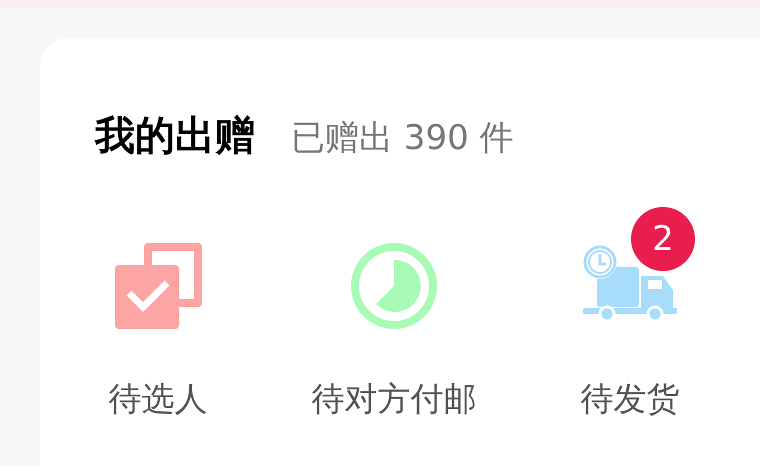  I want to click on order-status-button: 待对方付邮, so click(394, 315).